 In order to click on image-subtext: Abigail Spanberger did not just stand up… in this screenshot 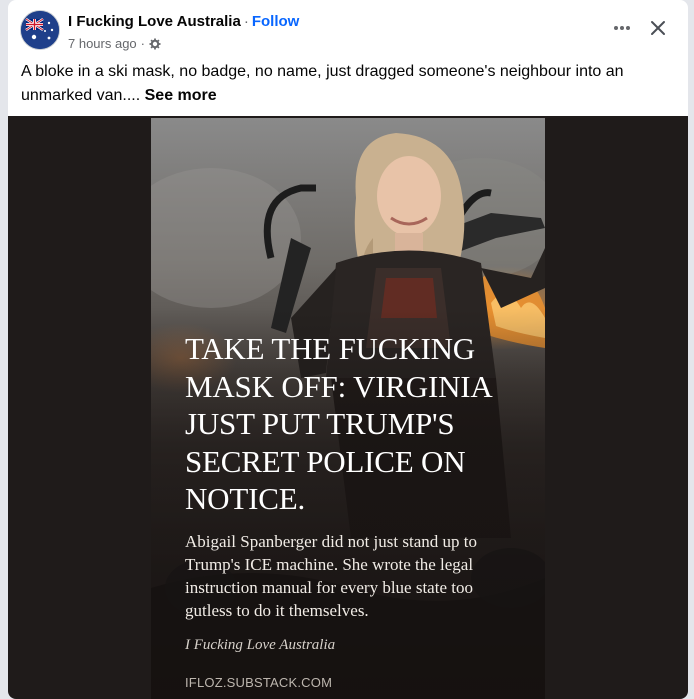, I will do `click(331, 576)`.